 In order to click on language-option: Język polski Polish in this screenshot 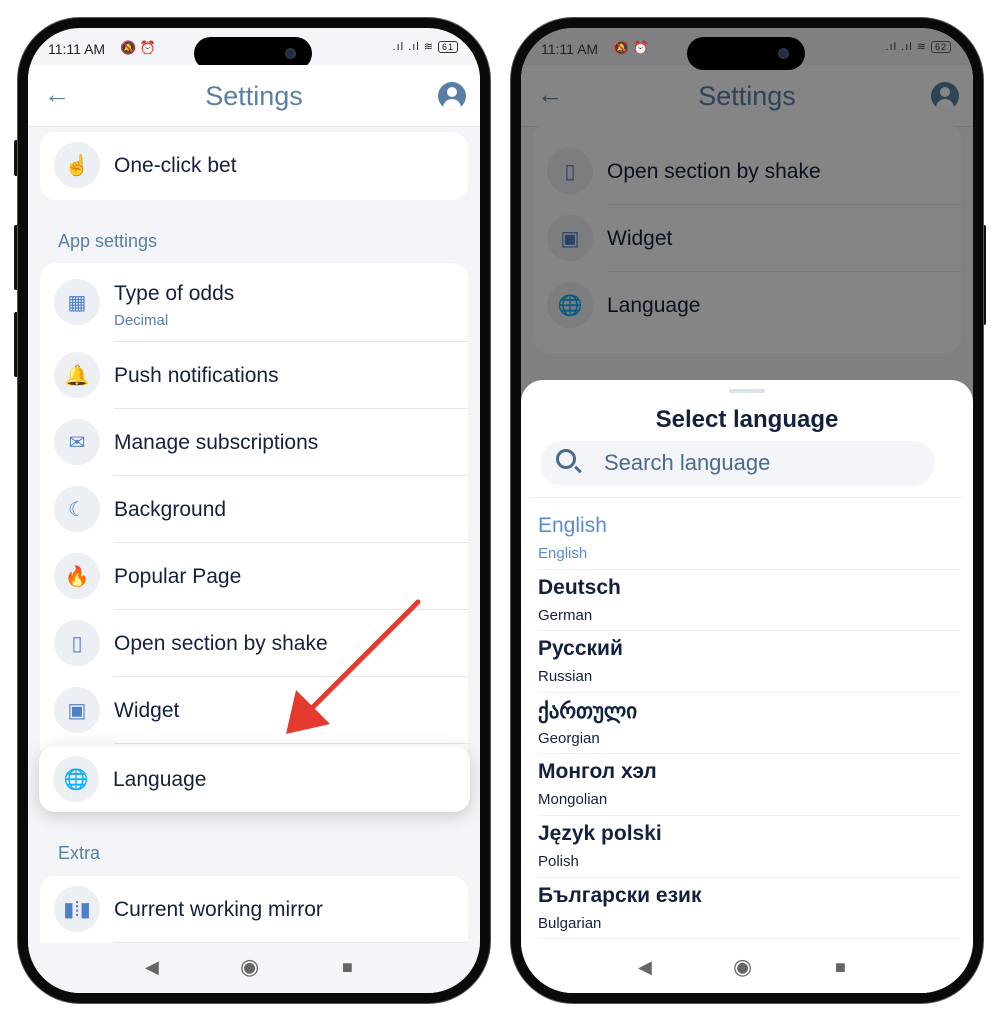, I will do `click(749, 847)`.